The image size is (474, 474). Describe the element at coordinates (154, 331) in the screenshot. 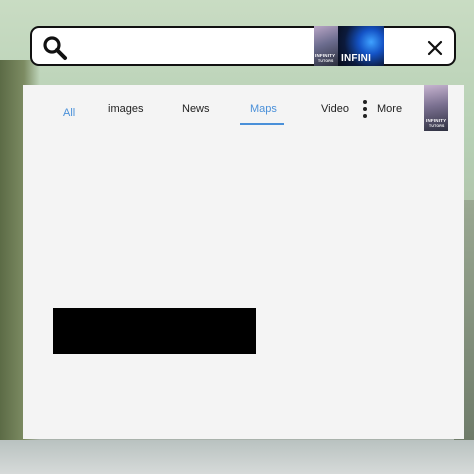

I see `redaction-block` at that location.